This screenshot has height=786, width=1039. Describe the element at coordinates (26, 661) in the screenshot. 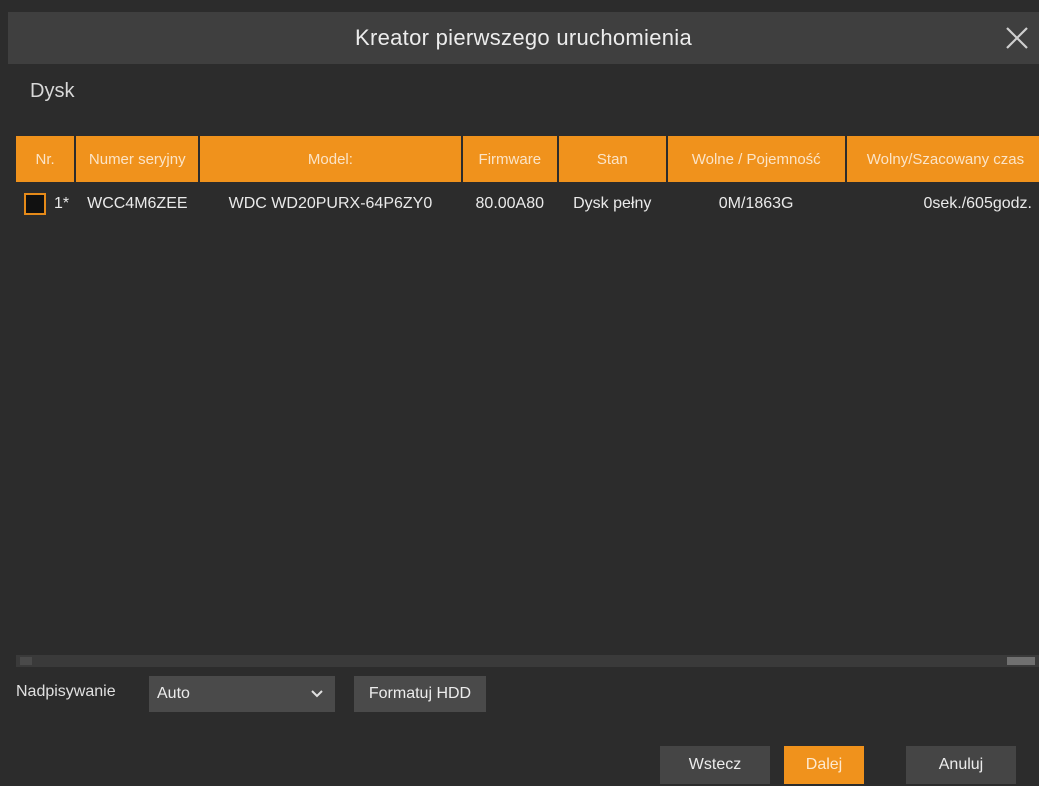

I see `scrollbar-left-handle` at that location.